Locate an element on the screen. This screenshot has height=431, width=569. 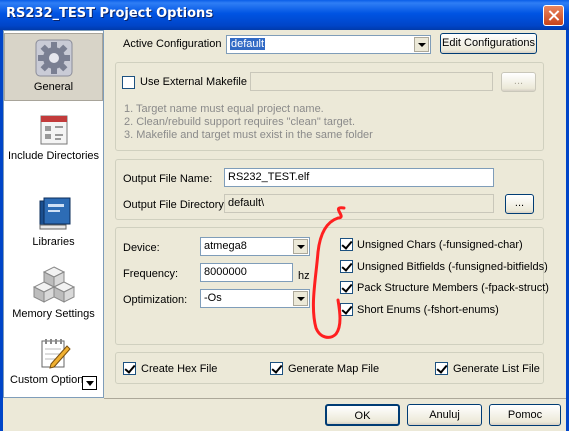
frequency-label: Frequency: is located at coordinates (151, 274).